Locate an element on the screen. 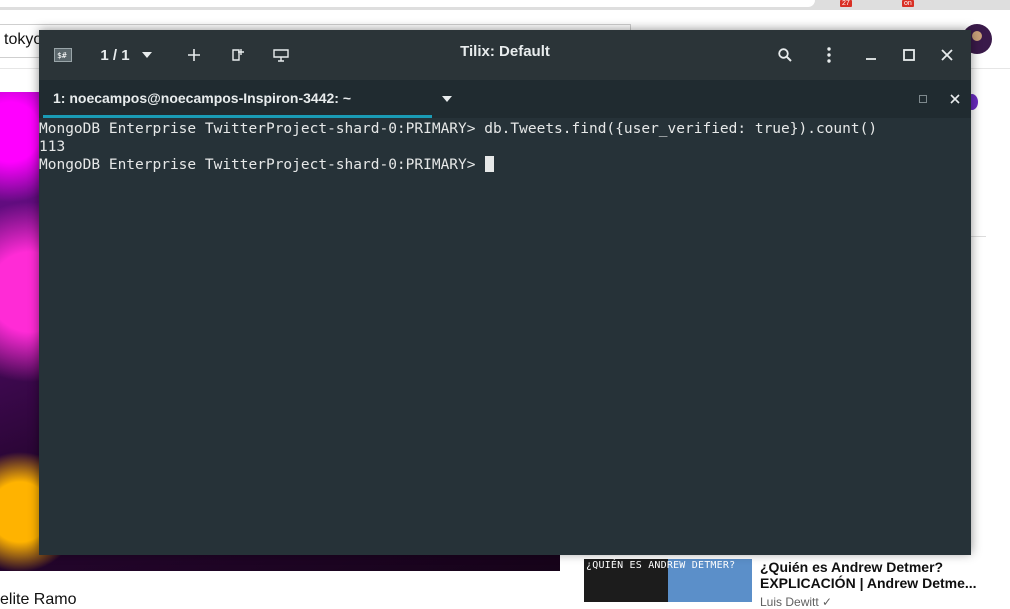 The width and height of the screenshot is (1010, 609). new-window-button is located at coordinates (238, 55).